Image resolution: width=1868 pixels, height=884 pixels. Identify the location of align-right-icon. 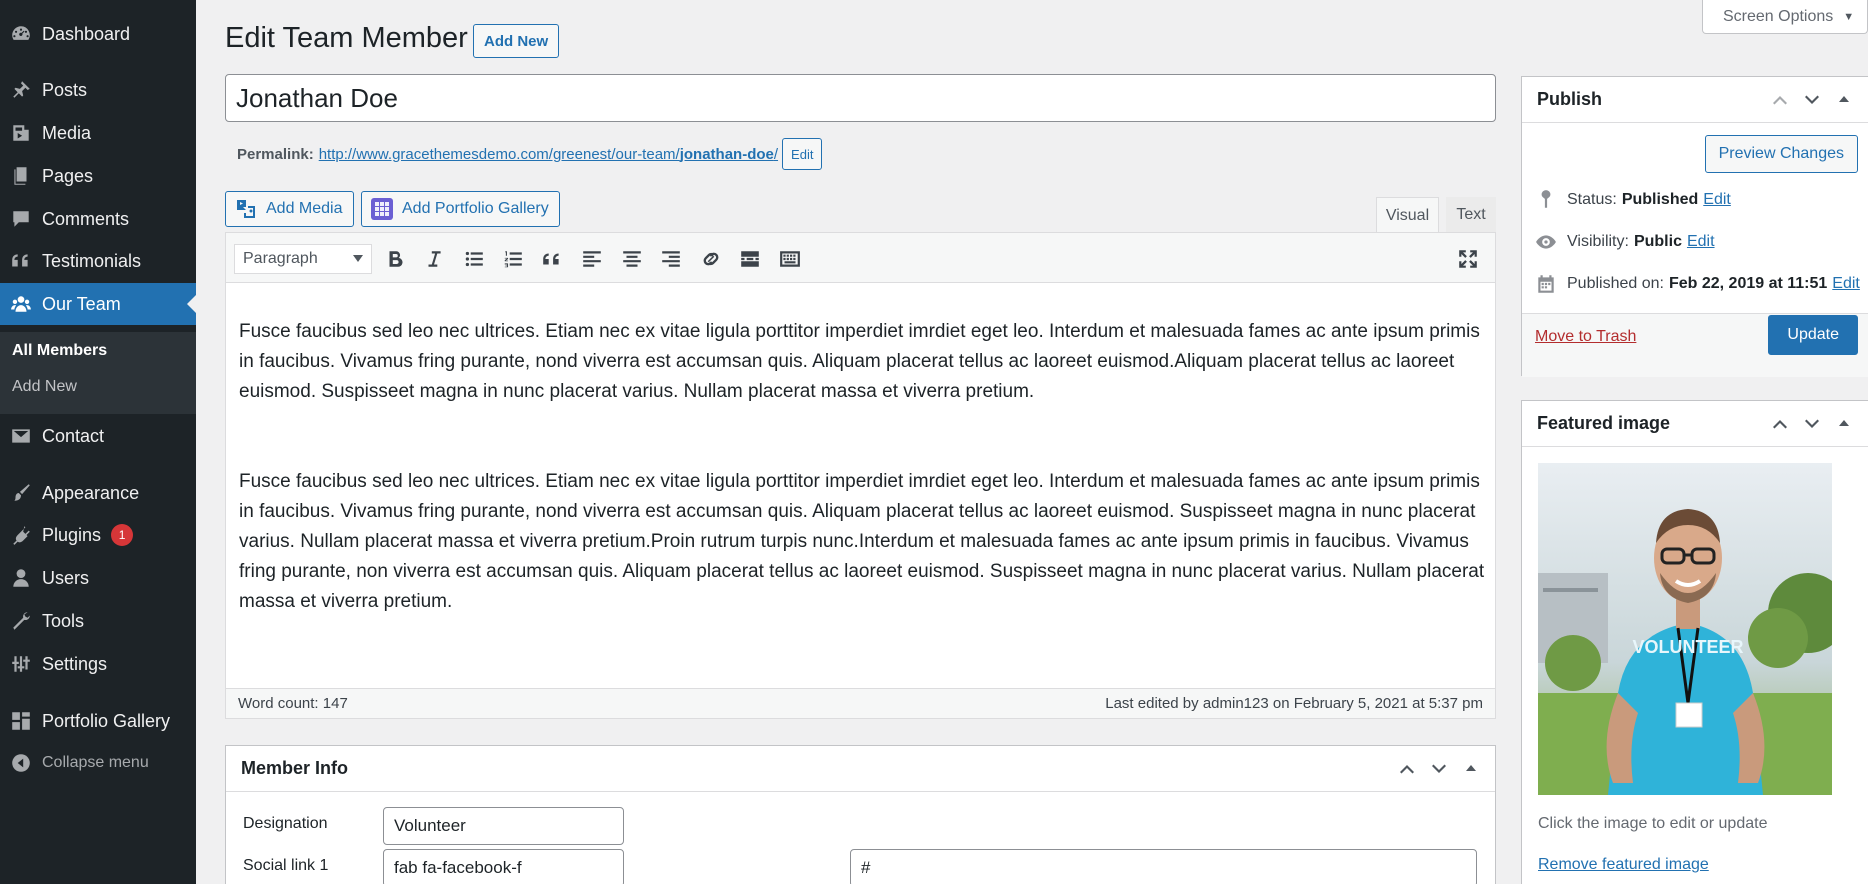
(671, 259).